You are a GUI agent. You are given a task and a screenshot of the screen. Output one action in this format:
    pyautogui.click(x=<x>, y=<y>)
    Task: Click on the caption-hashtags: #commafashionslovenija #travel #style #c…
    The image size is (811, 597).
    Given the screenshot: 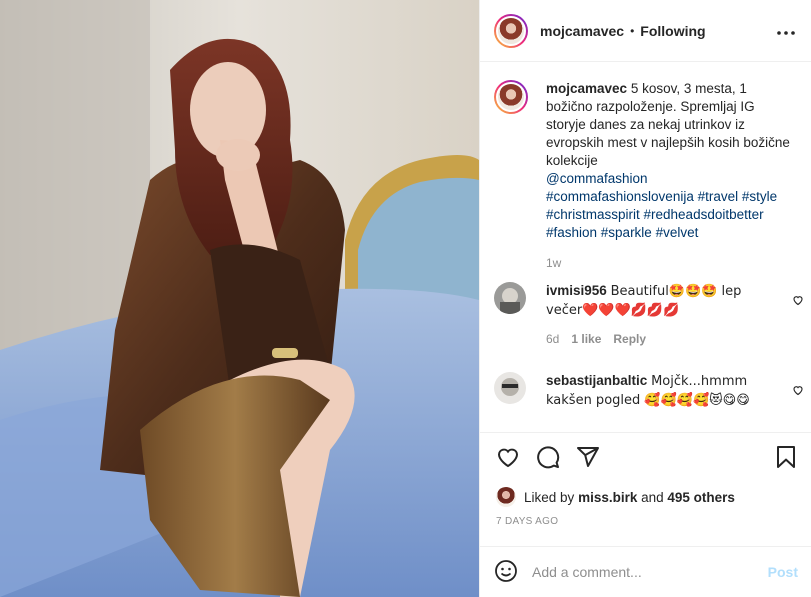 What is the action you would take?
    pyautogui.click(x=661, y=214)
    